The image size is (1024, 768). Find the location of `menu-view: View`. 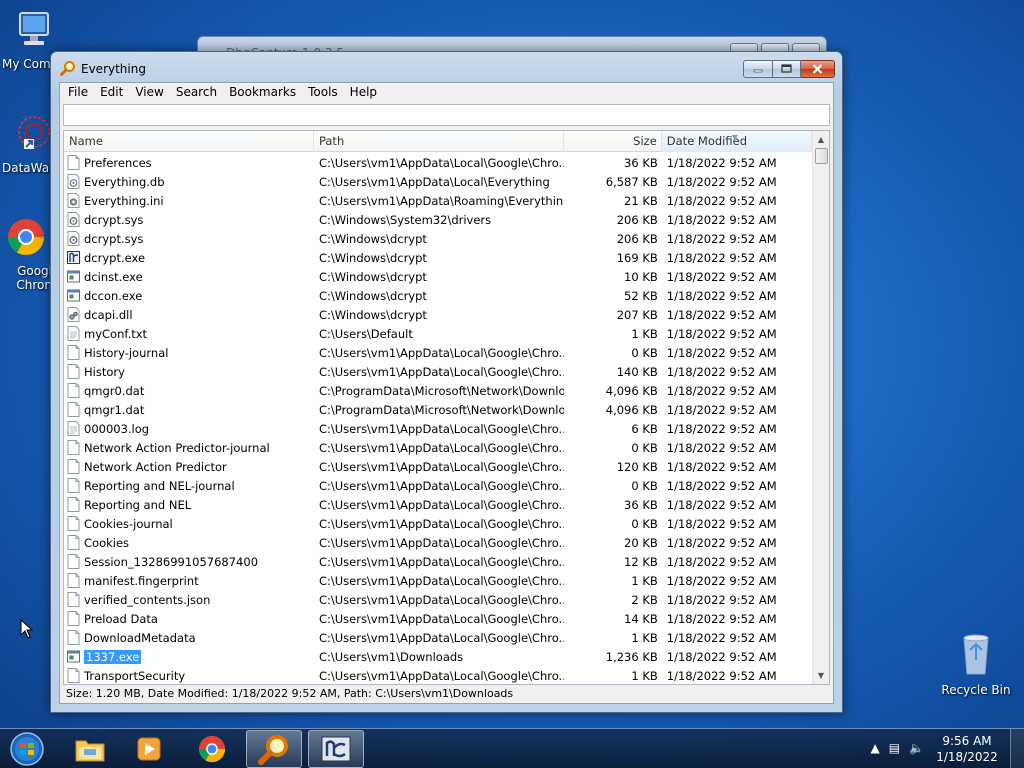

menu-view: View is located at coordinates (149, 92).